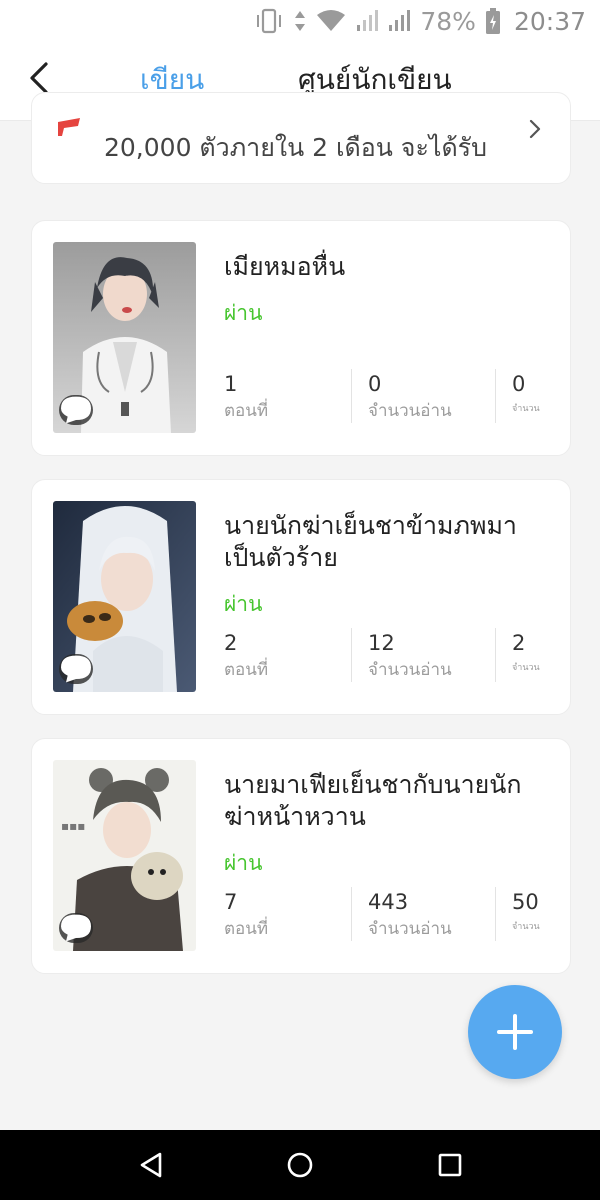 The image size is (600, 1200). I want to click on home-circle-icon, so click(300, 1165).